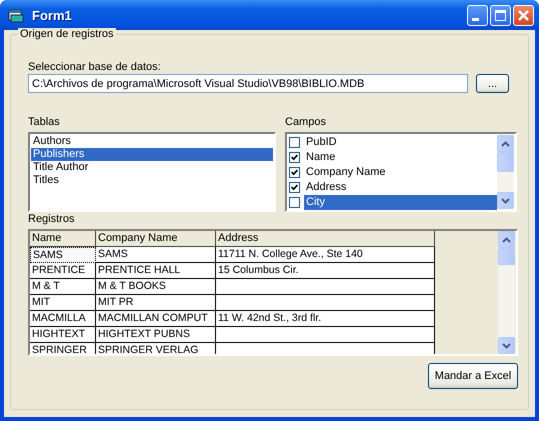  Describe the element at coordinates (473, 376) in the screenshot. I see `export-button: Mandar a Excel` at that location.